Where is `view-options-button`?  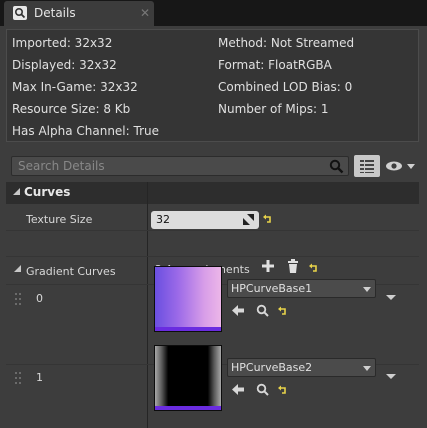 view-options-button is located at coordinates (401, 166).